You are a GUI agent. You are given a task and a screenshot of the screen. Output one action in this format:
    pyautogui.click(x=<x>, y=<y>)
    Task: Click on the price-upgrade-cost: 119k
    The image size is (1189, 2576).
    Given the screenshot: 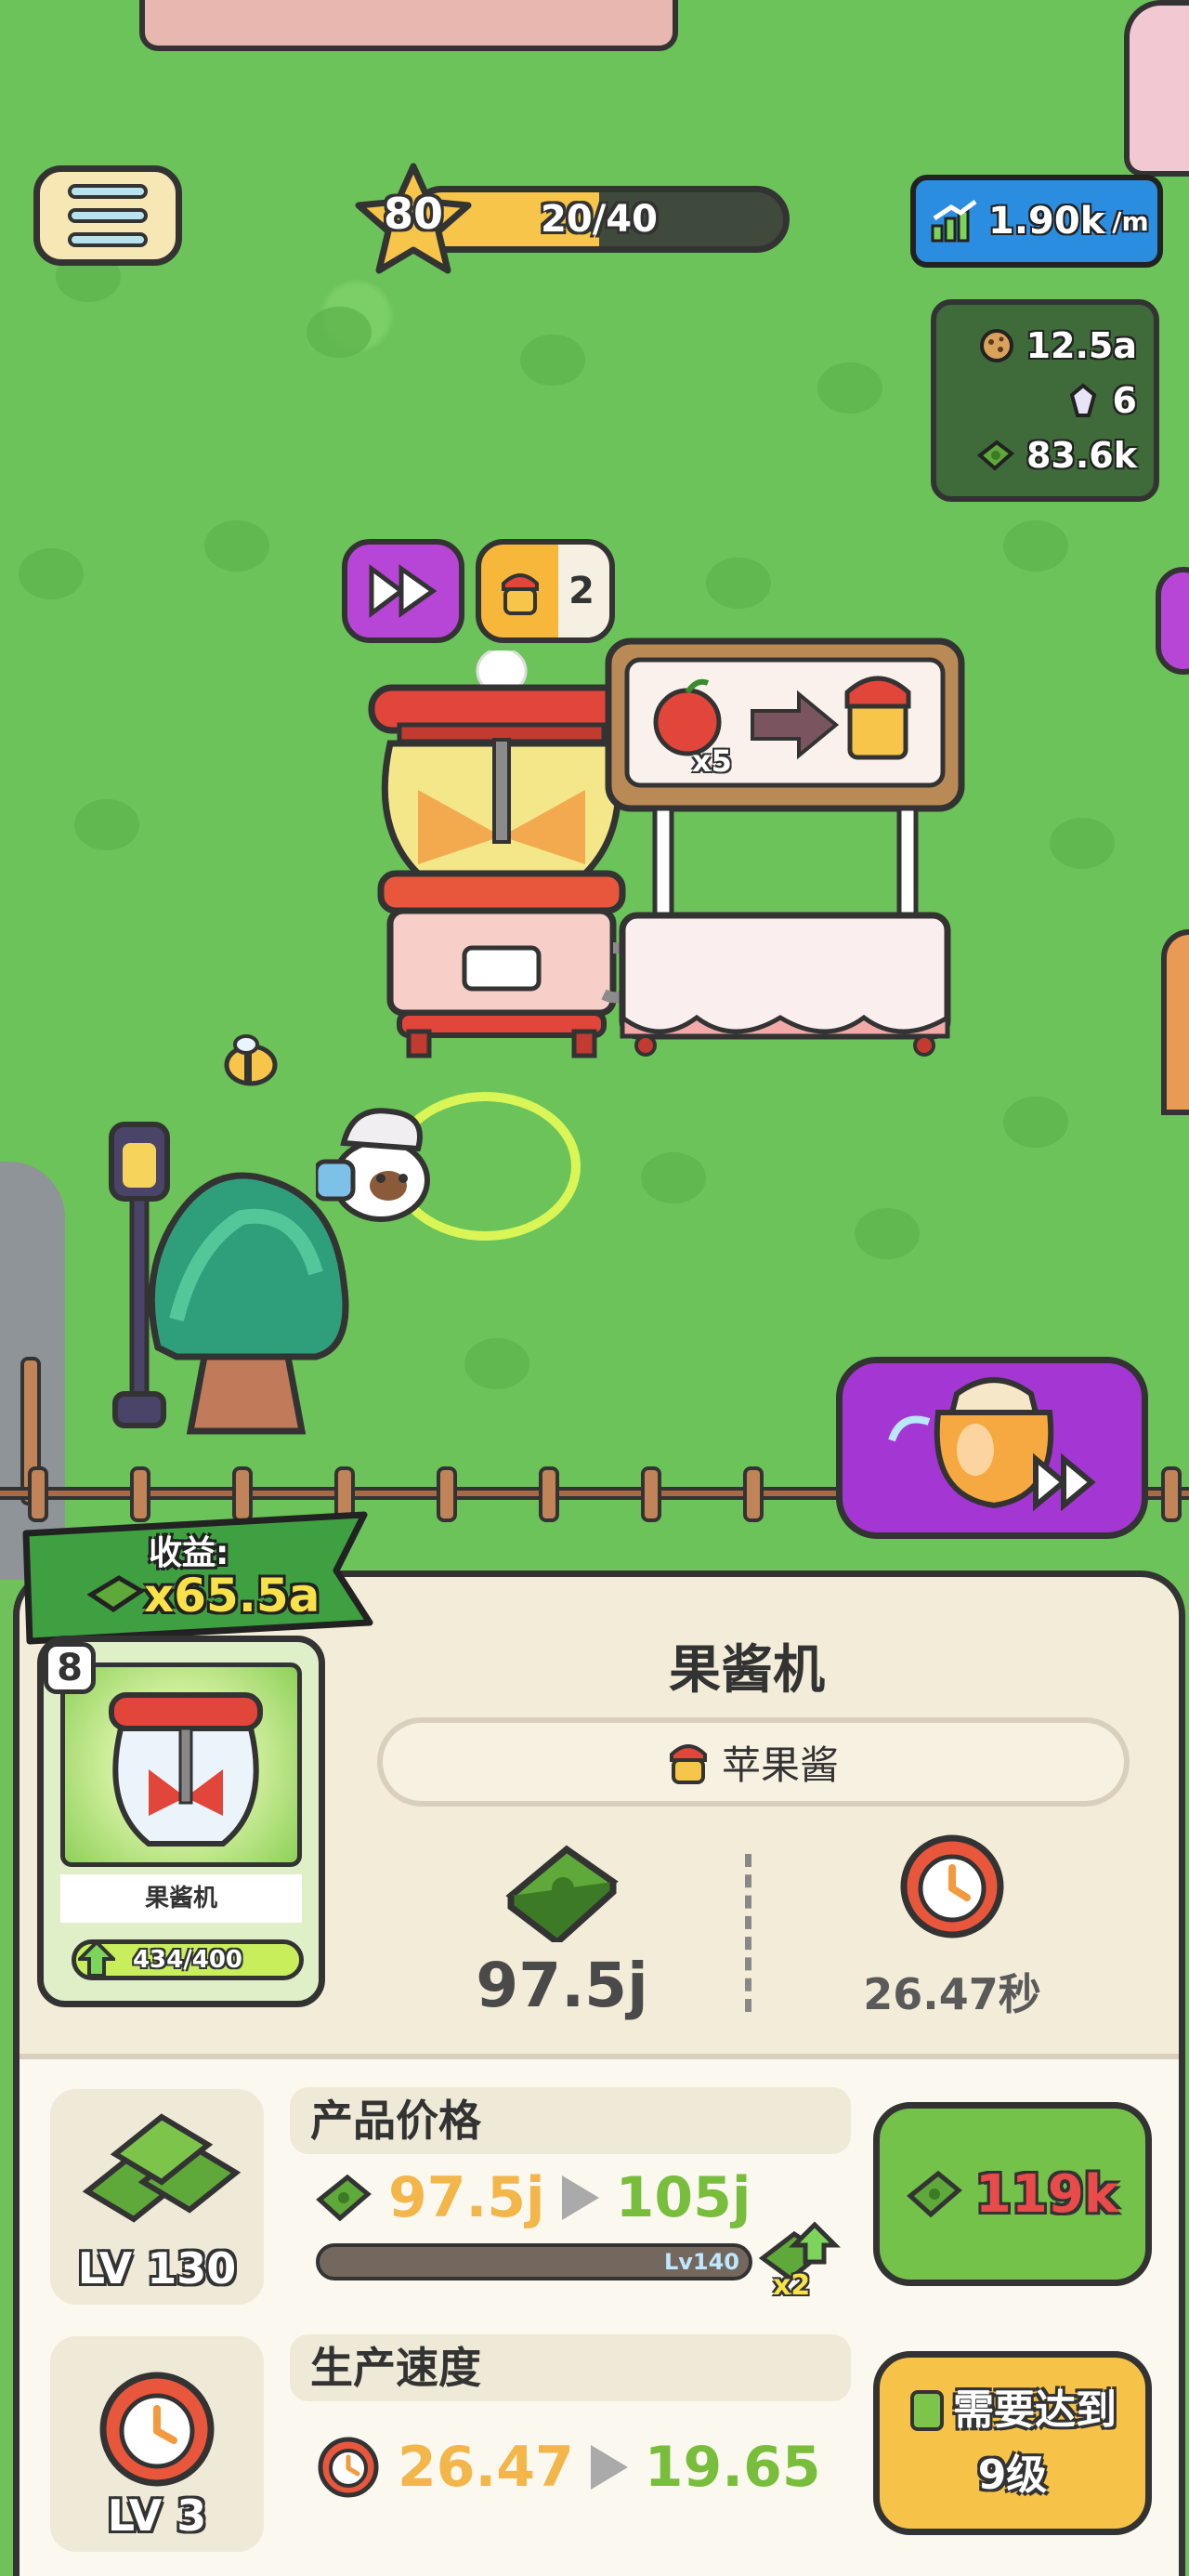 What is the action you would take?
    pyautogui.click(x=1046, y=2194)
    